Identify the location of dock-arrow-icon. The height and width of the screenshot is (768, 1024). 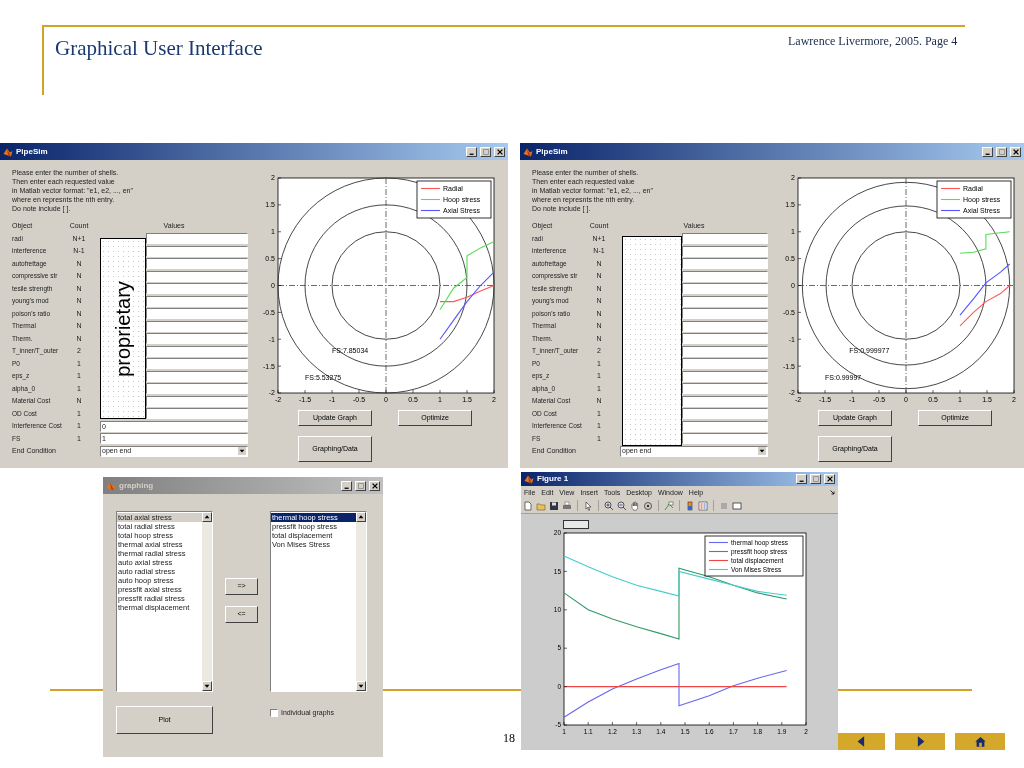
(832, 492).